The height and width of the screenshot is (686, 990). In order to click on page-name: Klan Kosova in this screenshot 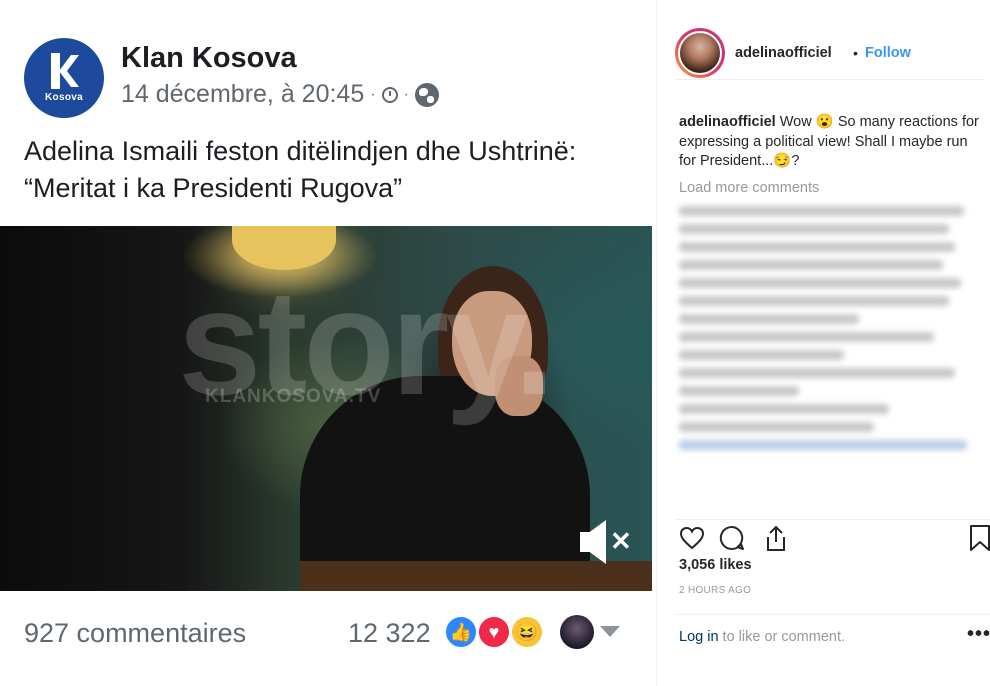, I will do `click(209, 58)`.